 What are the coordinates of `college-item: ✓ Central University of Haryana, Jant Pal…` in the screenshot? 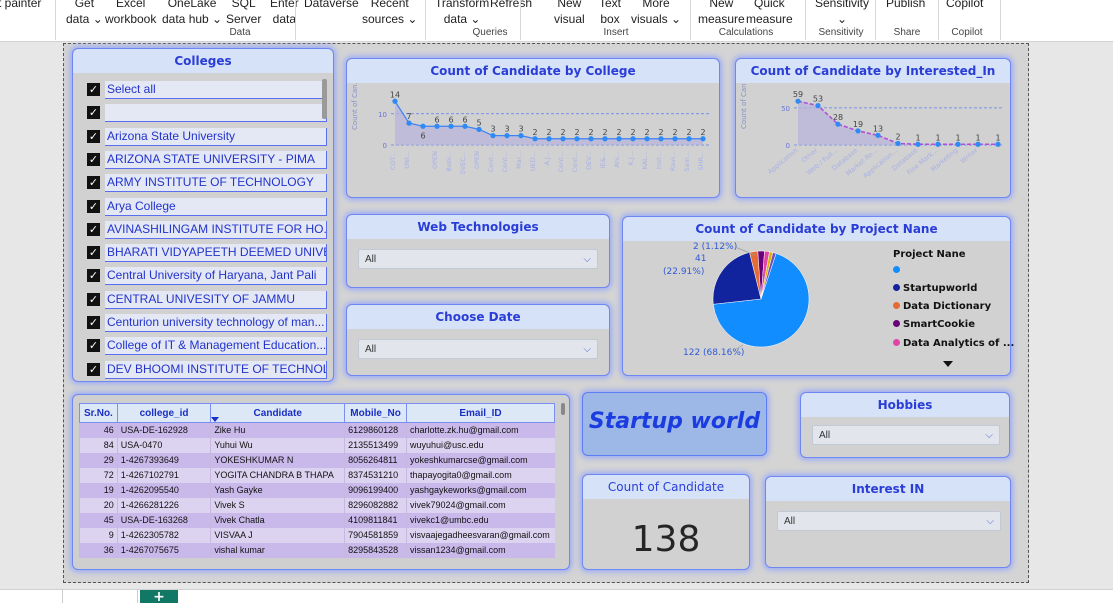 It's located at (206, 276).